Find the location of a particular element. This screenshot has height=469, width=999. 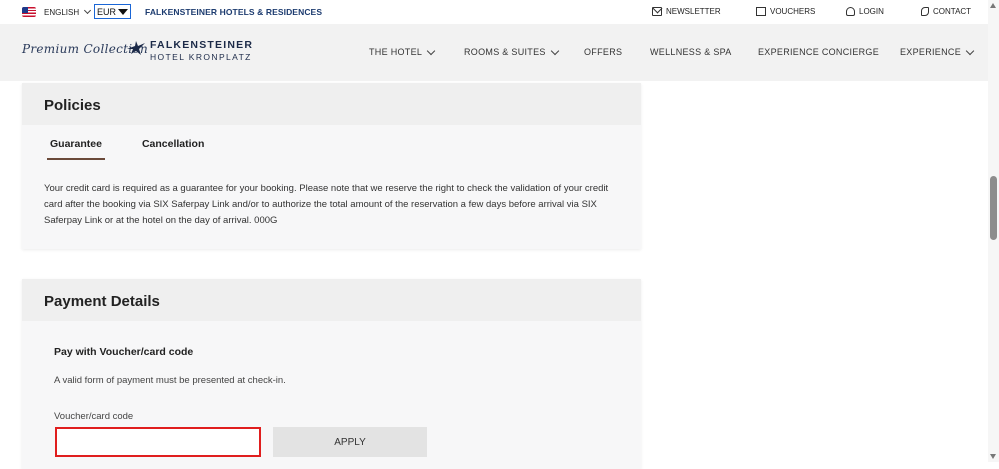

nav-experience: EXPERIENCE is located at coordinates (937, 51).